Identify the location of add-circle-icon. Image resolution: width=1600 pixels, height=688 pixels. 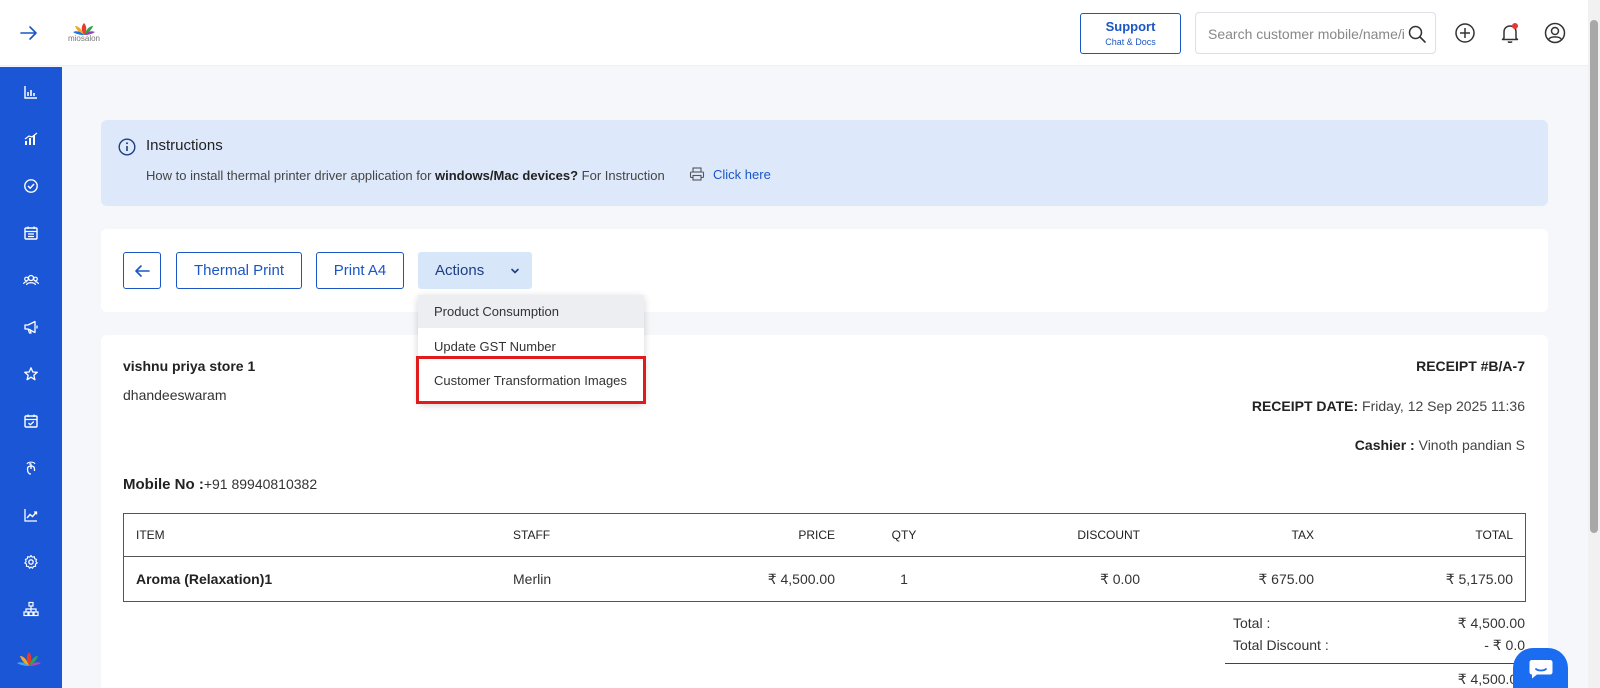
(1465, 33).